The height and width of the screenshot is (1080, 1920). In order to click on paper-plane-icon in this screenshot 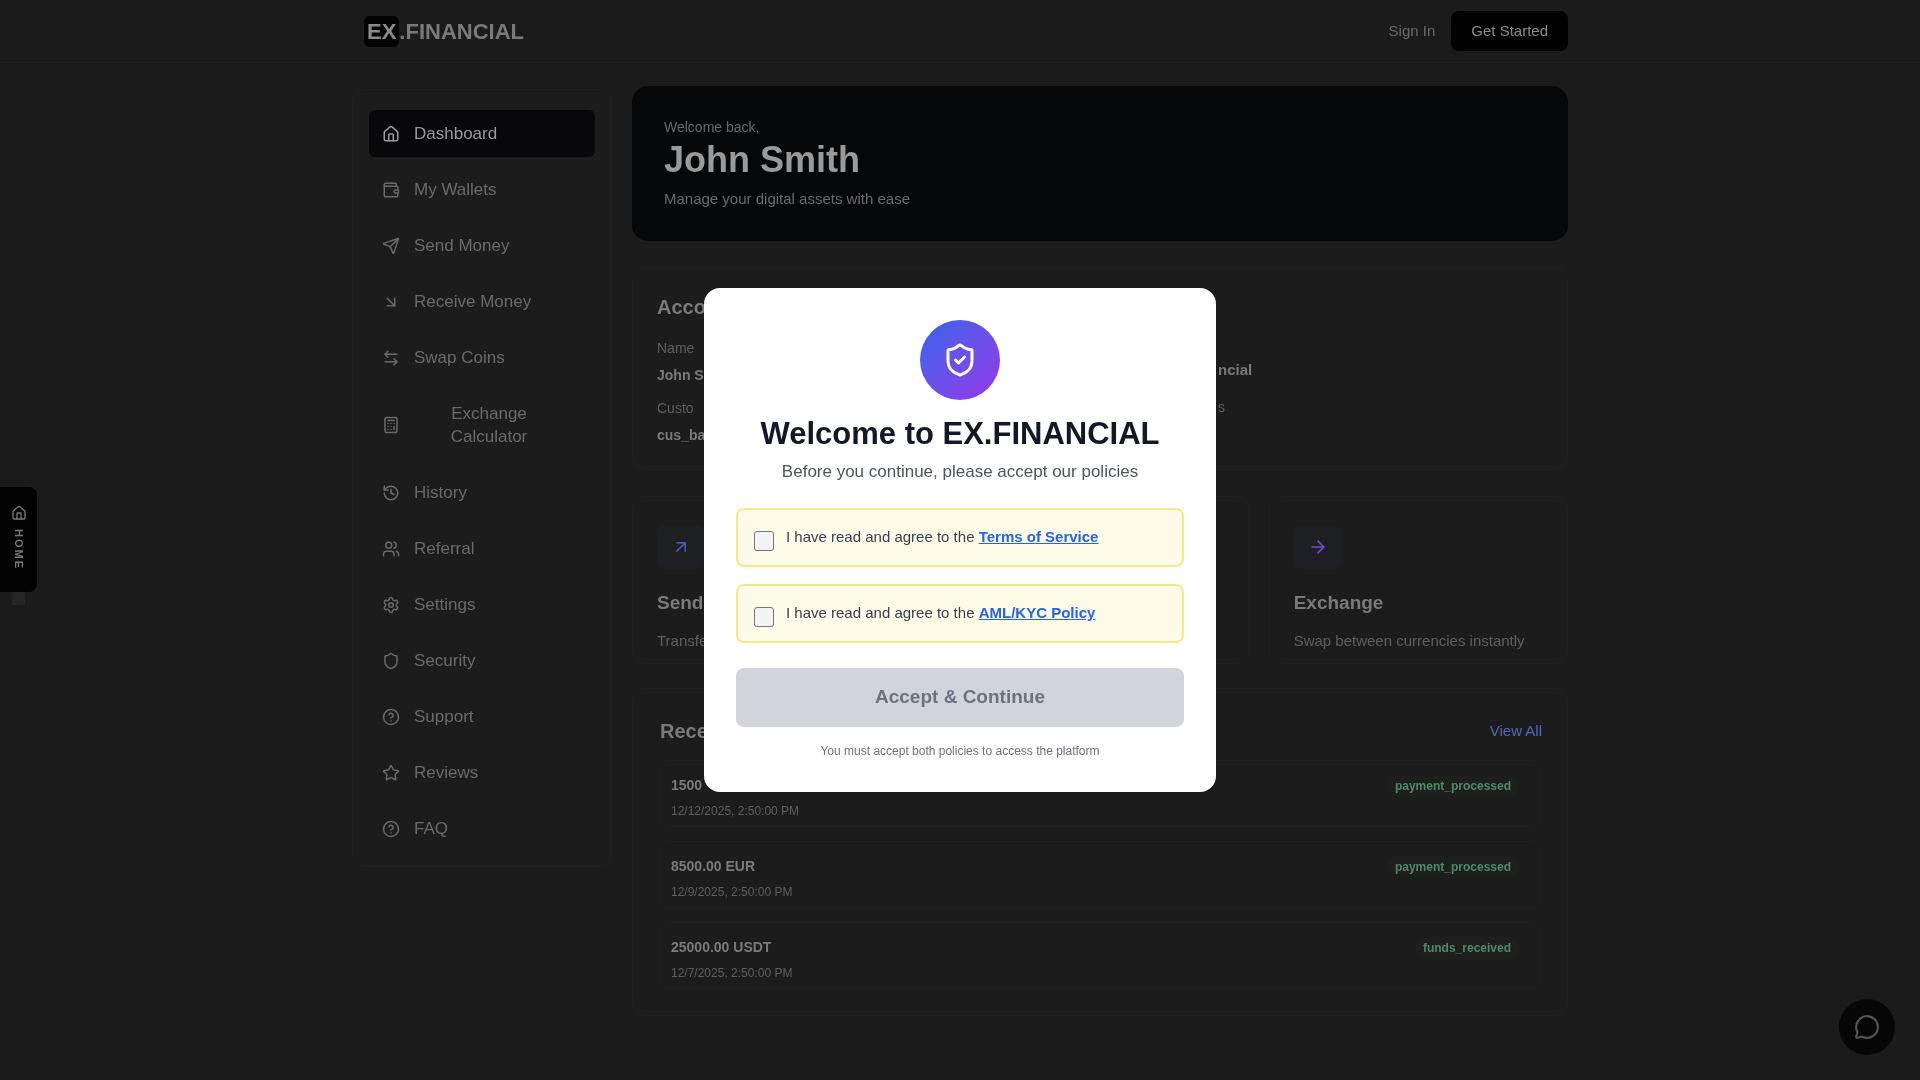, I will do `click(391, 245)`.